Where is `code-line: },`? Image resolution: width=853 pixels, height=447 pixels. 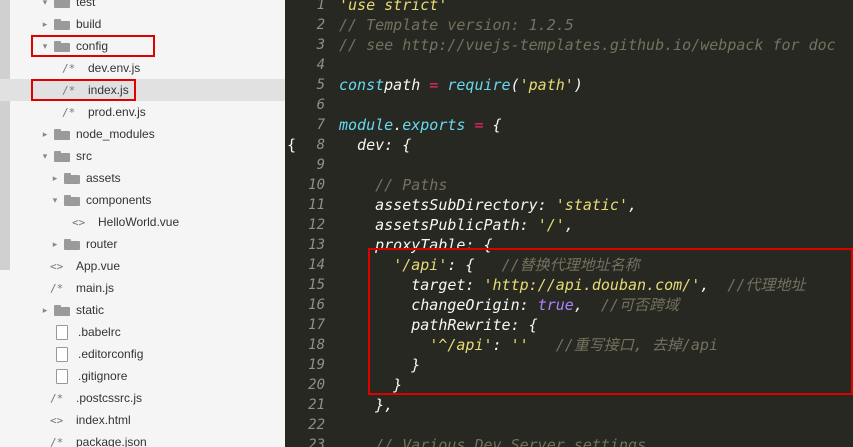 code-line: }, is located at coordinates (366, 405).